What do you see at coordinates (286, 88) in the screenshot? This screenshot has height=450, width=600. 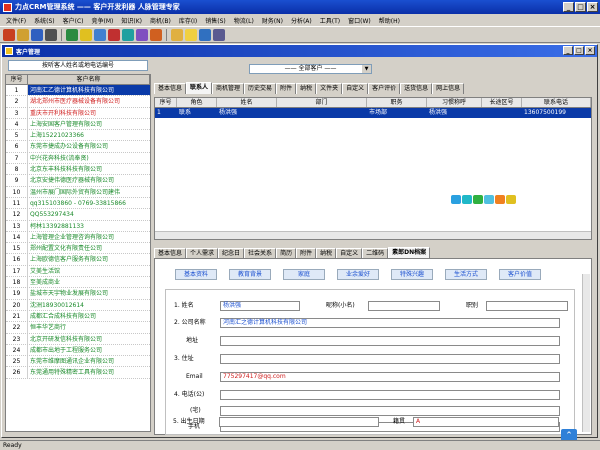 I see `tab-attachments: 附件` at bounding box center [286, 88].